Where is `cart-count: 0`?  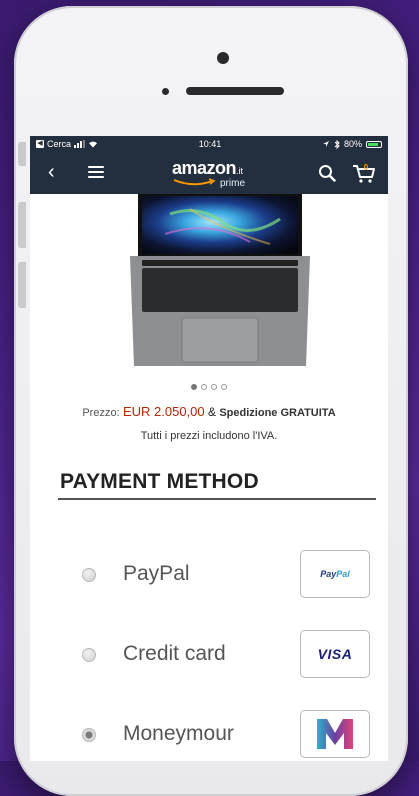 cart-count: 0 is located at coordinates (366, 167).